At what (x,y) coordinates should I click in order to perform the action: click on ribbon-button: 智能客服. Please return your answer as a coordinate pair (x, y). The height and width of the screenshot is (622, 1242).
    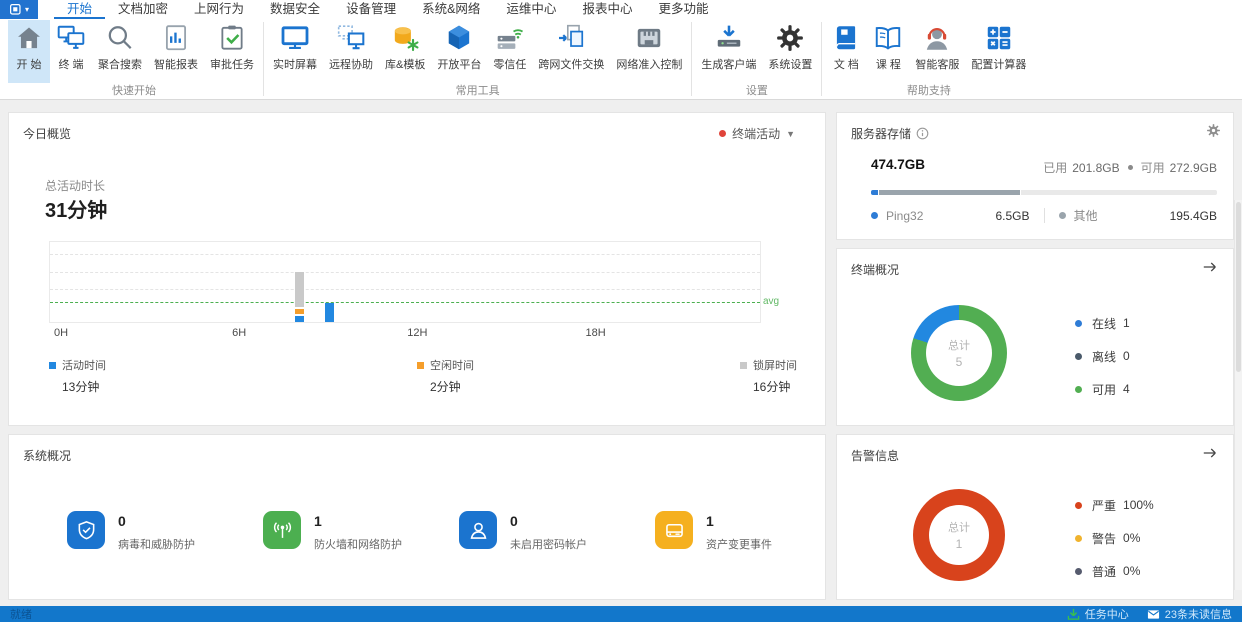
    Looking at the image, I should click on (937, 51).